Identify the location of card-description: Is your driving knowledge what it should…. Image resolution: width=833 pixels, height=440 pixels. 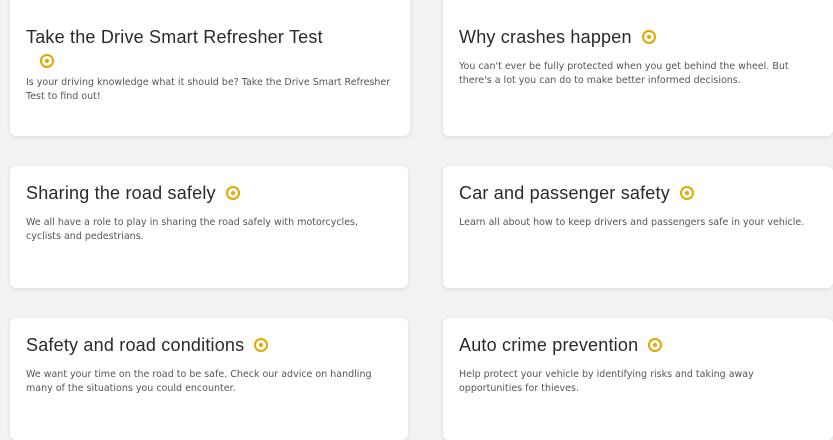
(208, 89).